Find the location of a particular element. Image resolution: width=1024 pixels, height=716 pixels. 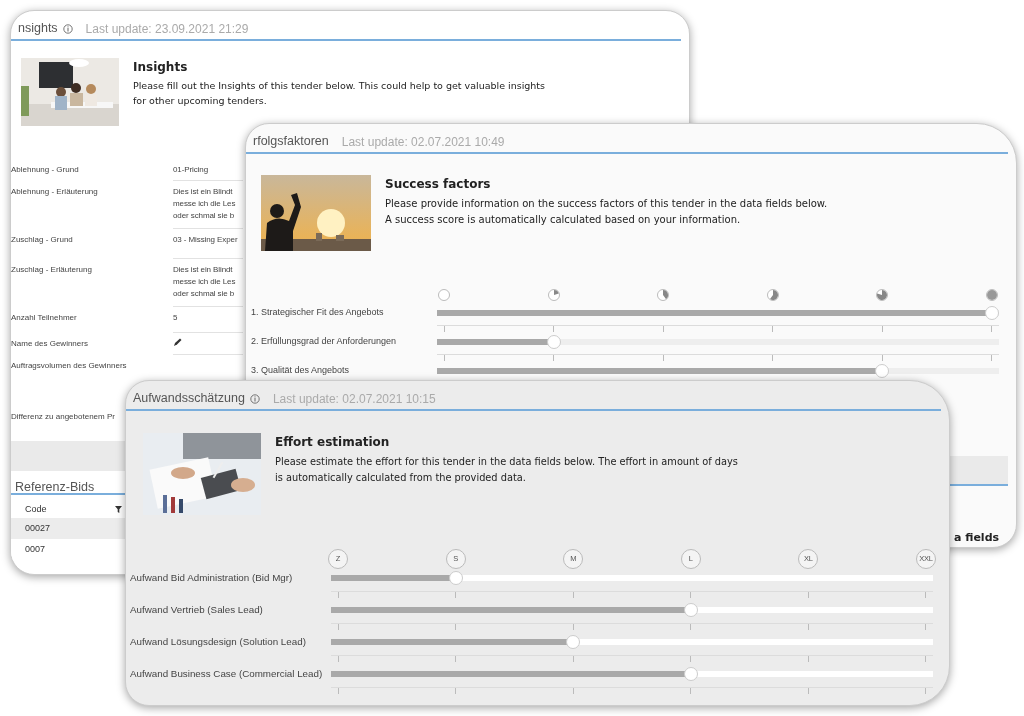

panel-title: nsights is located at coordinates (38, 28).